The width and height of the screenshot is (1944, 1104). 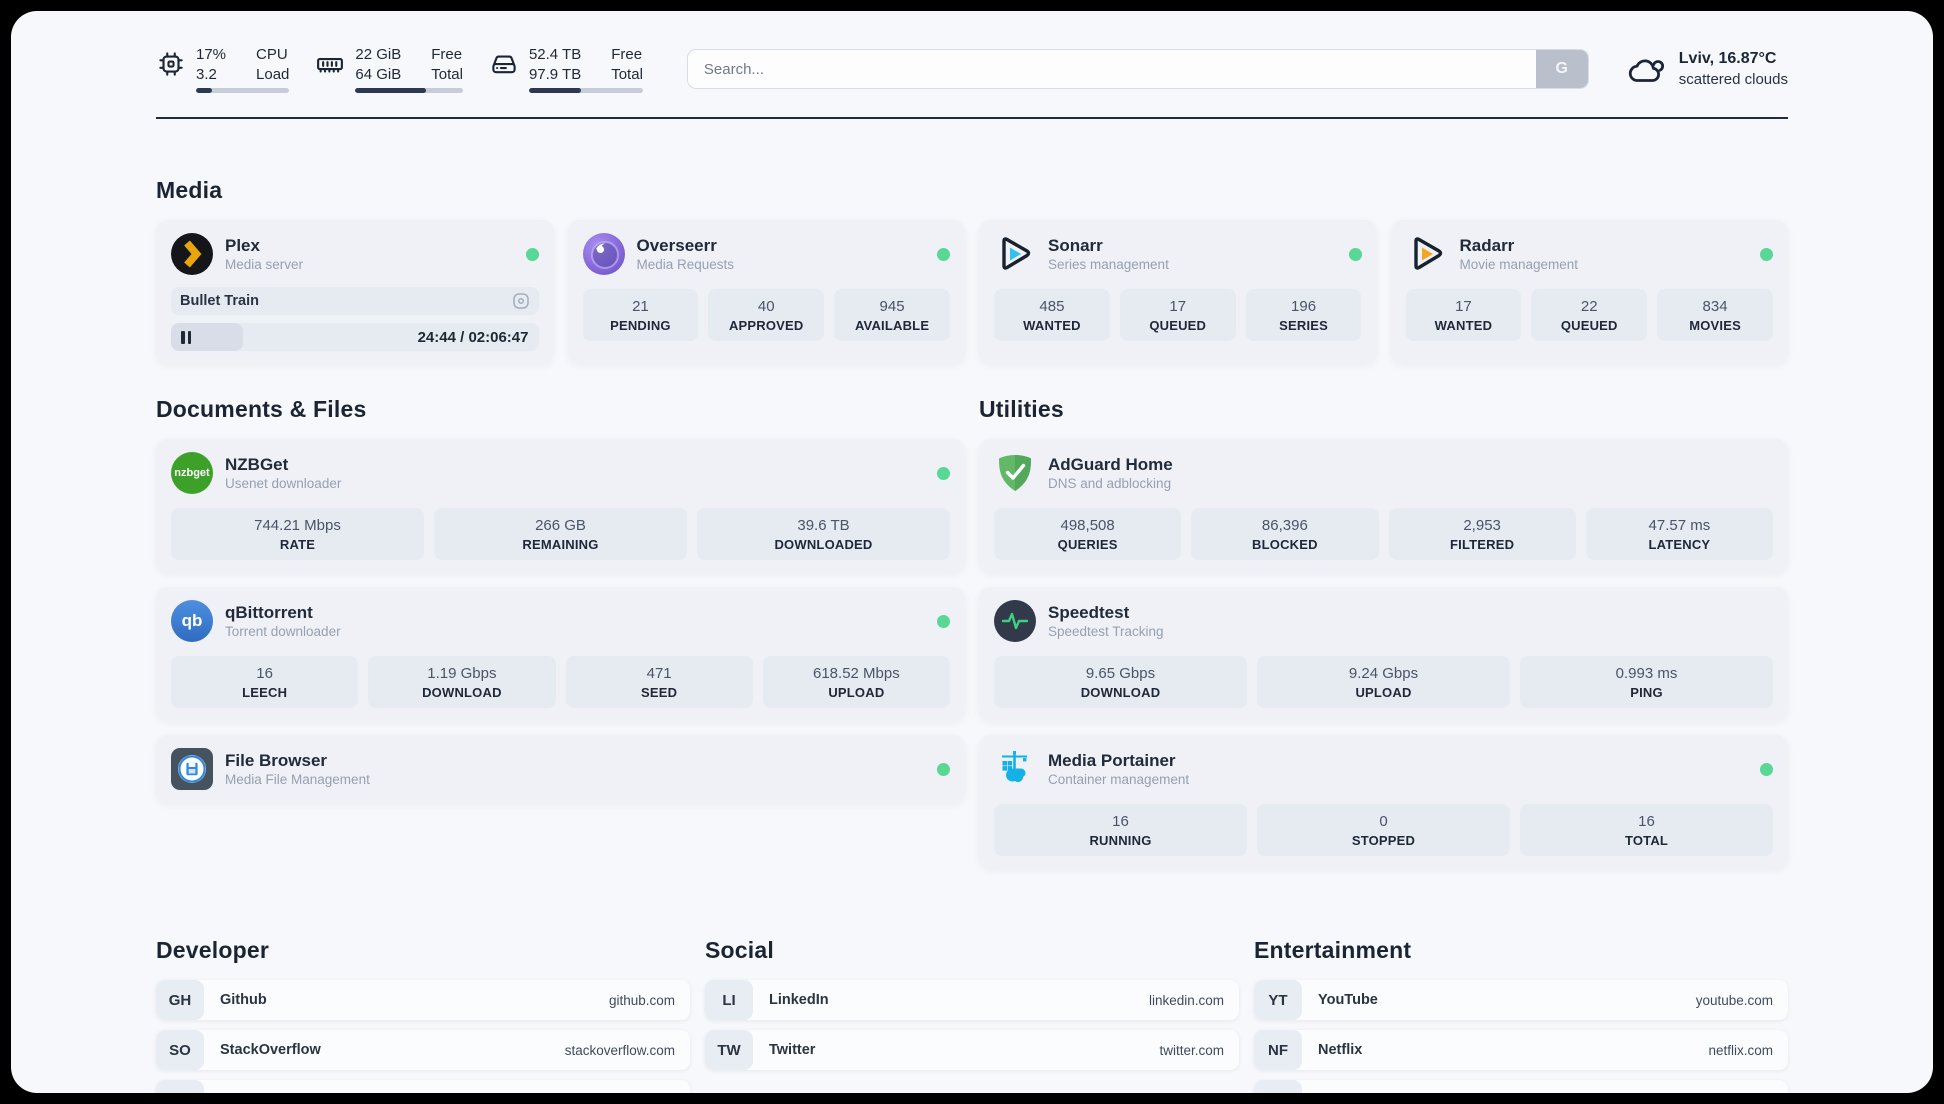 I want to click on disk-total-label: Total, so click(x=627, y=74).